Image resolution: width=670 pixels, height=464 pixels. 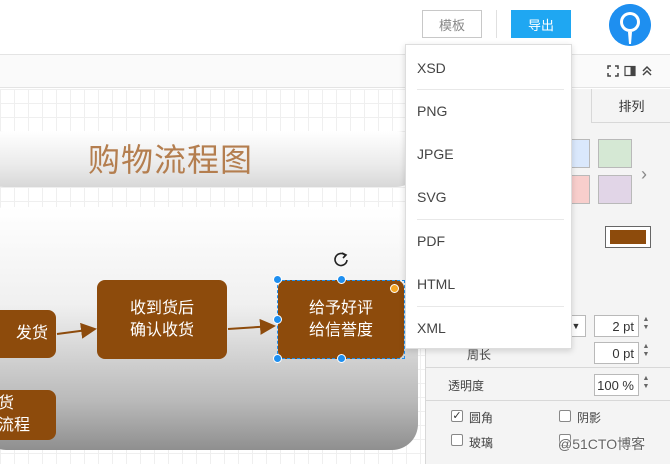 I want to click on opacity-input: 100 %, so click(x=616, y=385).